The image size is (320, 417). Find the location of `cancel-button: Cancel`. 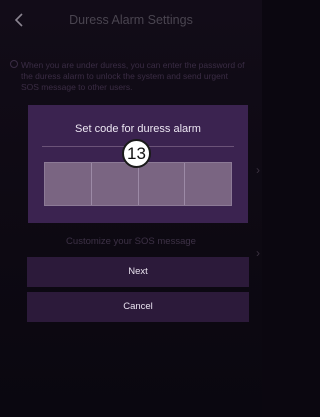

cancel-button: Cancel is located at coordinates (138, 307).